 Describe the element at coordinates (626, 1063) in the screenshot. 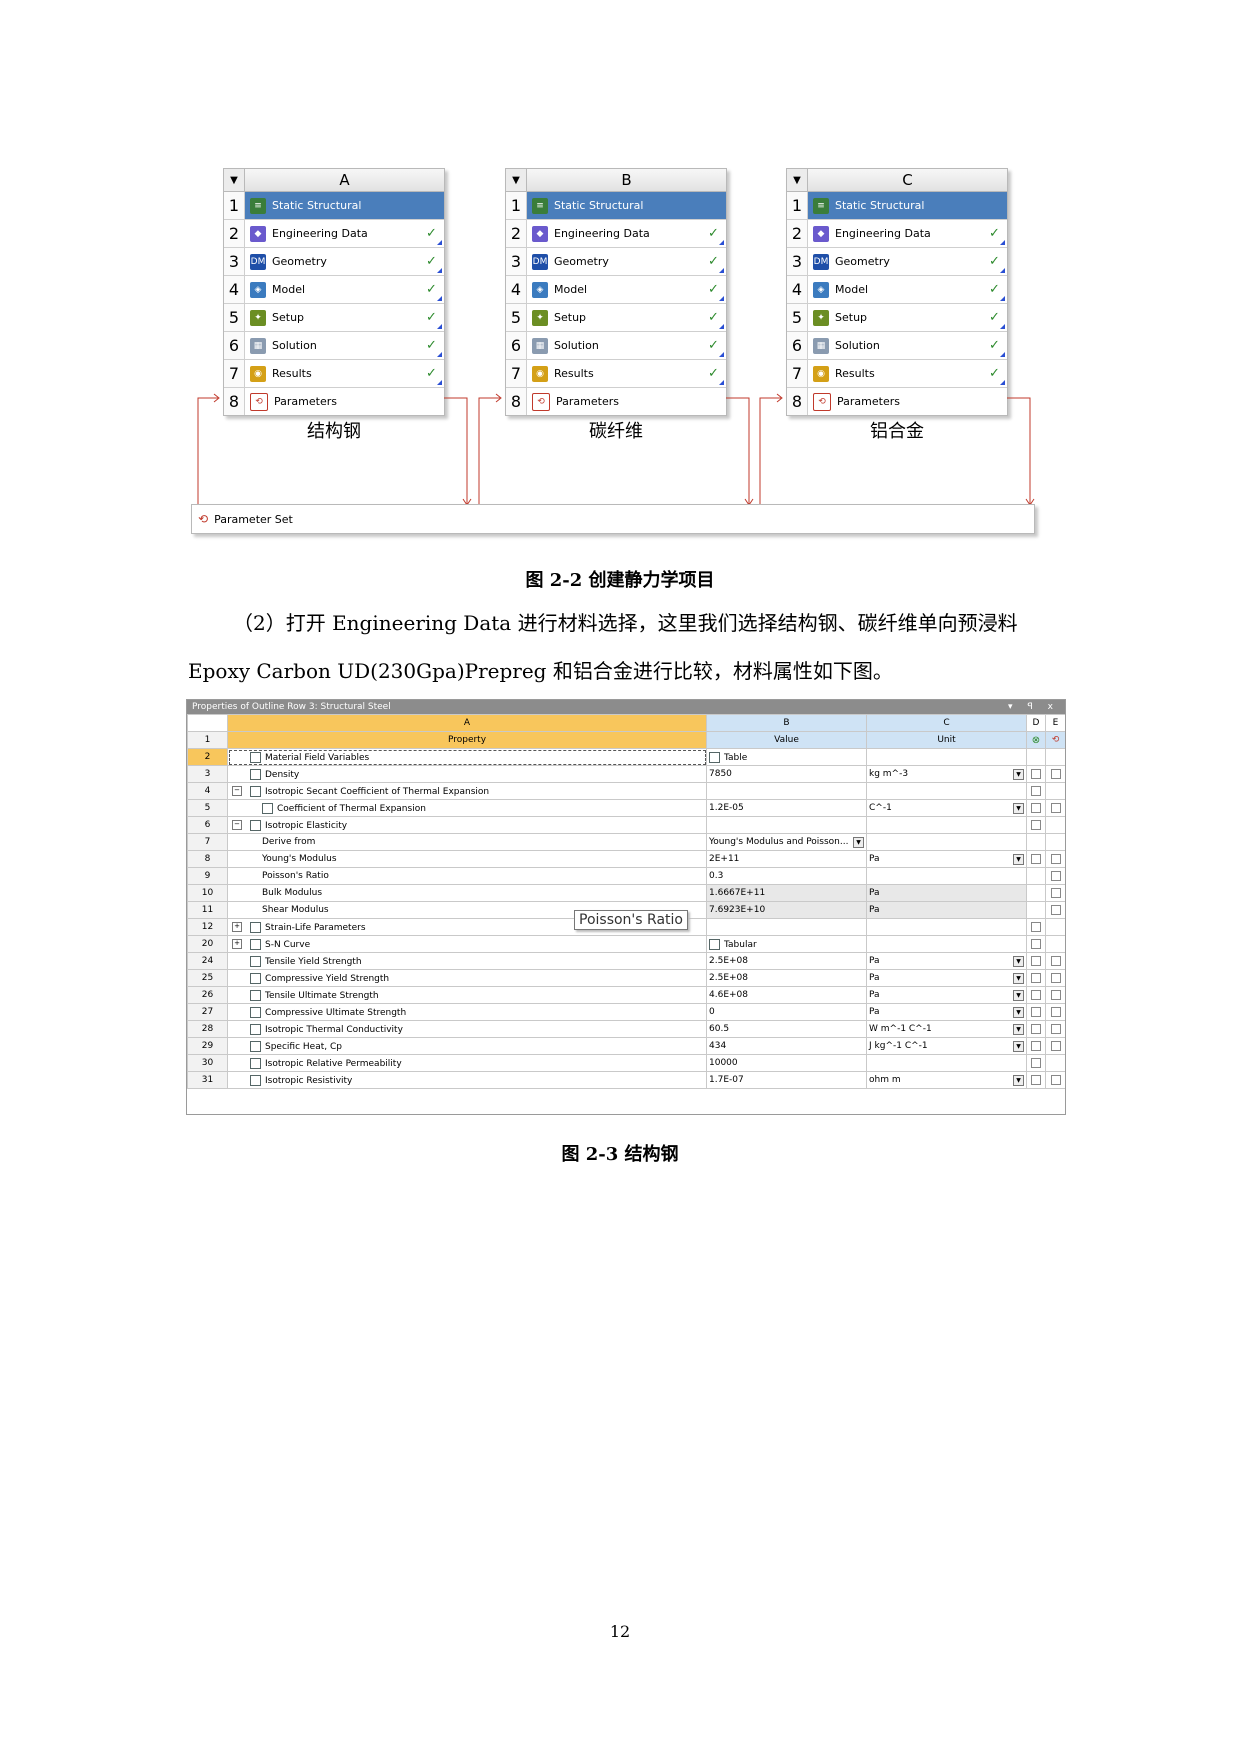

I see `table-row: 30 Isotropic Relative Permeability 10000` at that location.